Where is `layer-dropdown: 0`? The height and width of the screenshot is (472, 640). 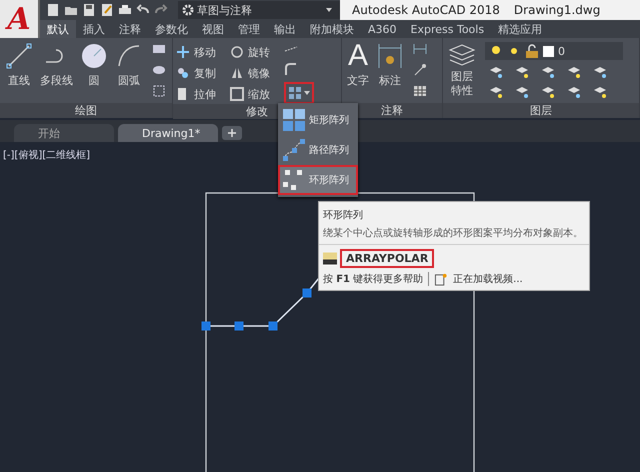
layer-dropdown: 0 is located at coordinates (554, 51).